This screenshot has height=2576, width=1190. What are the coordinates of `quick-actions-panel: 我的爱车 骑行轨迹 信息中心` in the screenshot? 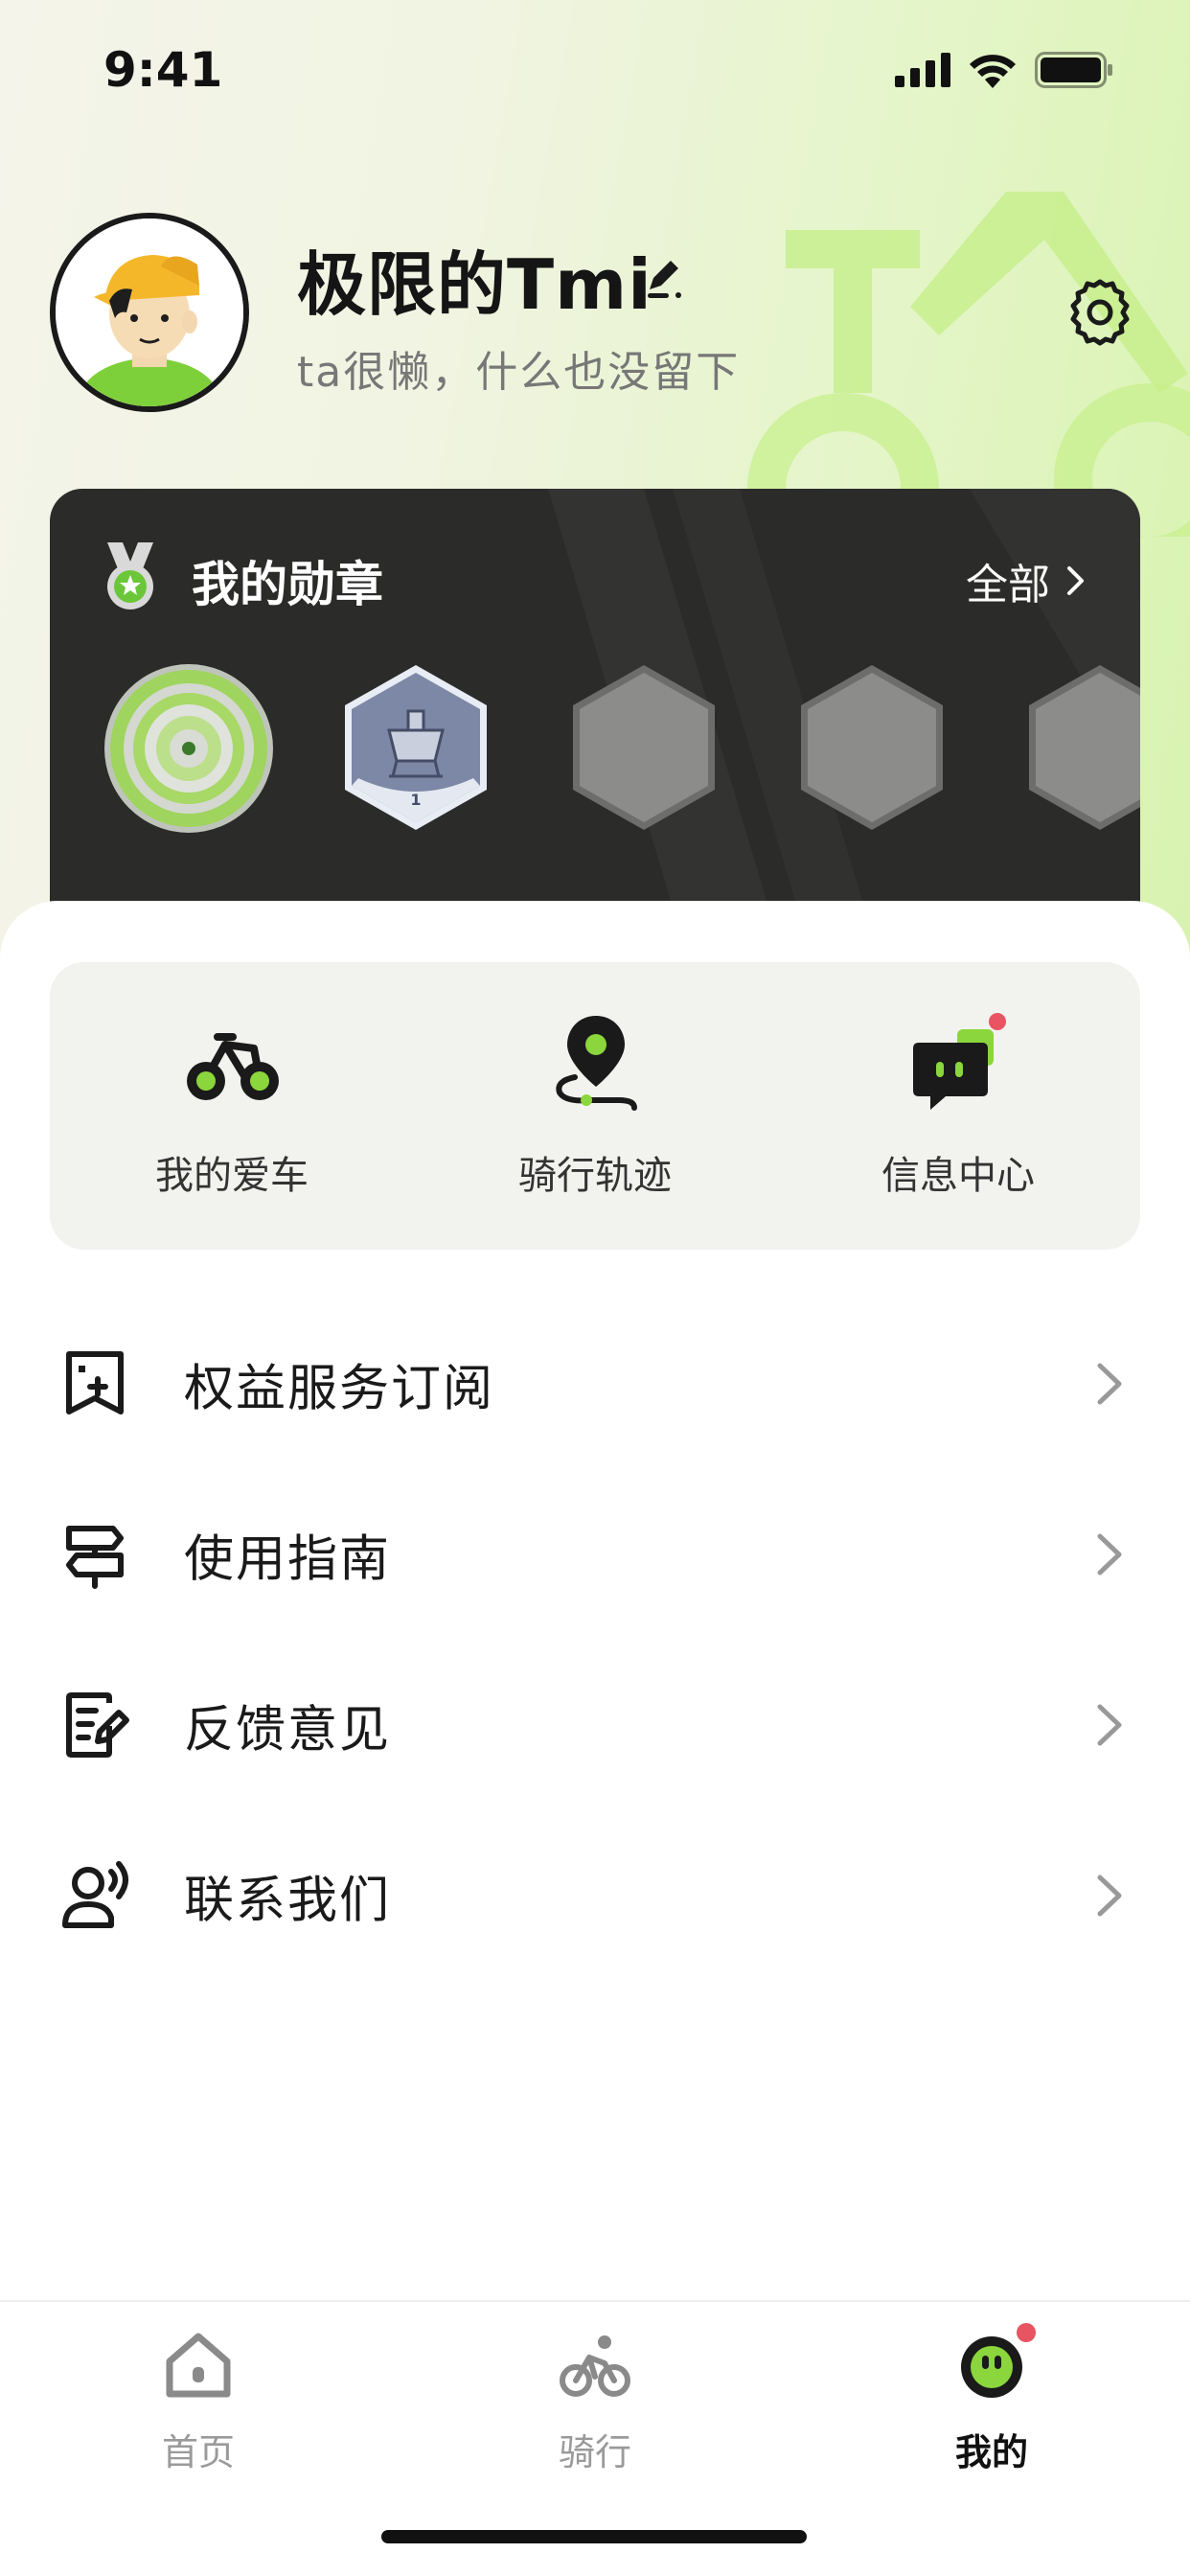 It's located at (595, 1106).